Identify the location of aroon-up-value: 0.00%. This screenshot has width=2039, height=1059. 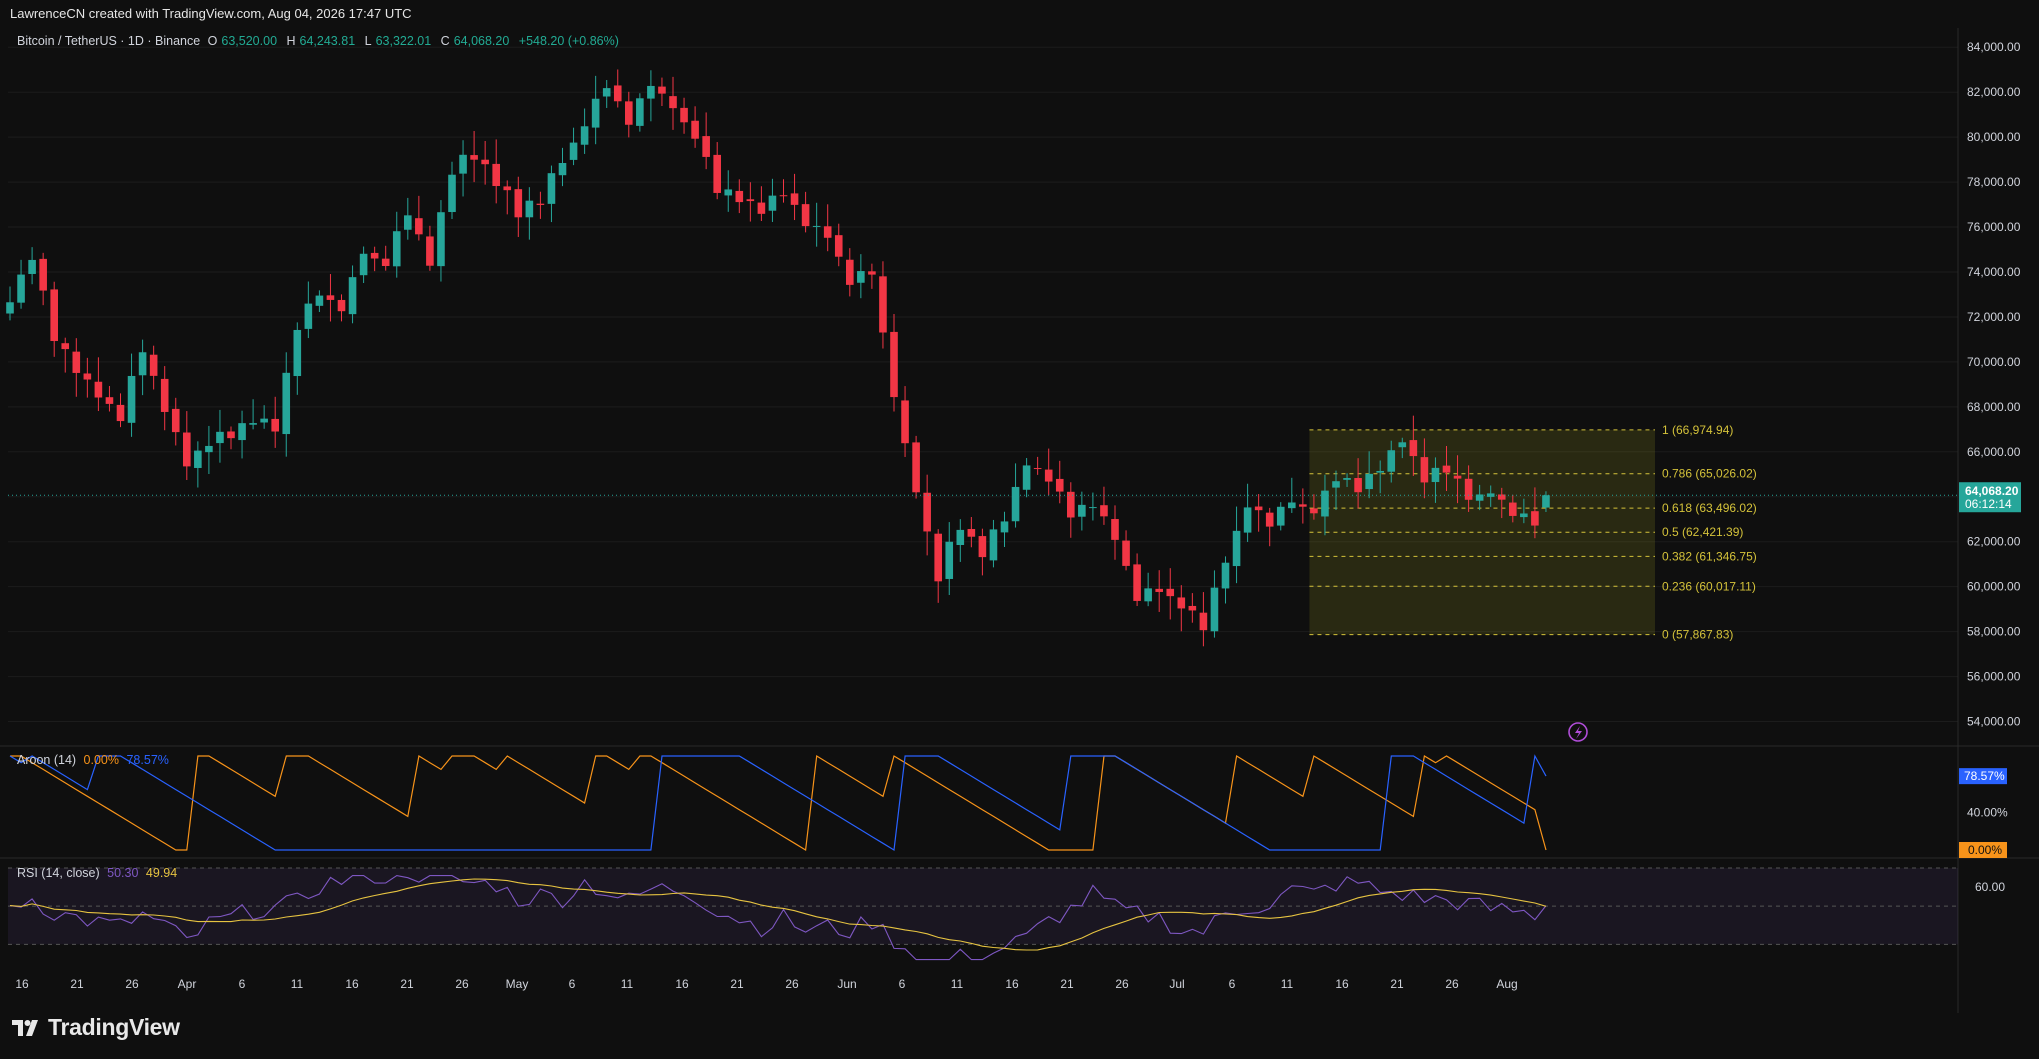
(101, 760).